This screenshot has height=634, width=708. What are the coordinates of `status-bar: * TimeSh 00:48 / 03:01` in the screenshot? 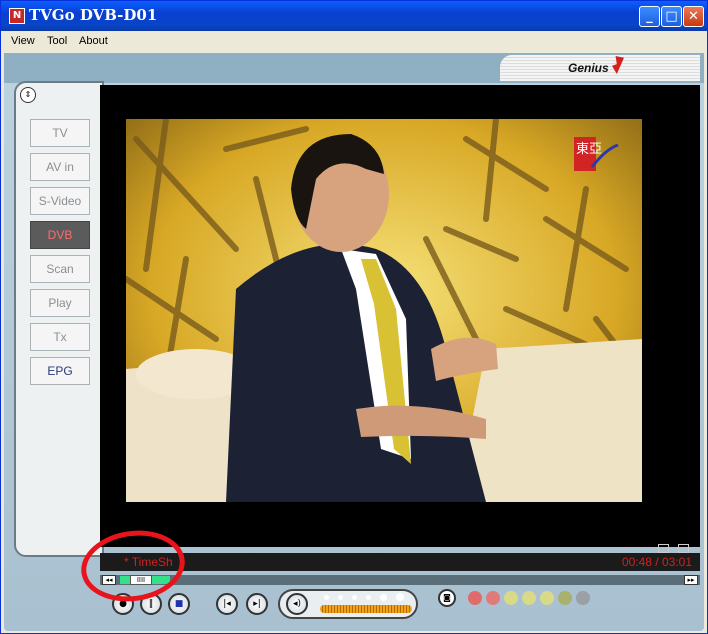 It's located at (400, 562).